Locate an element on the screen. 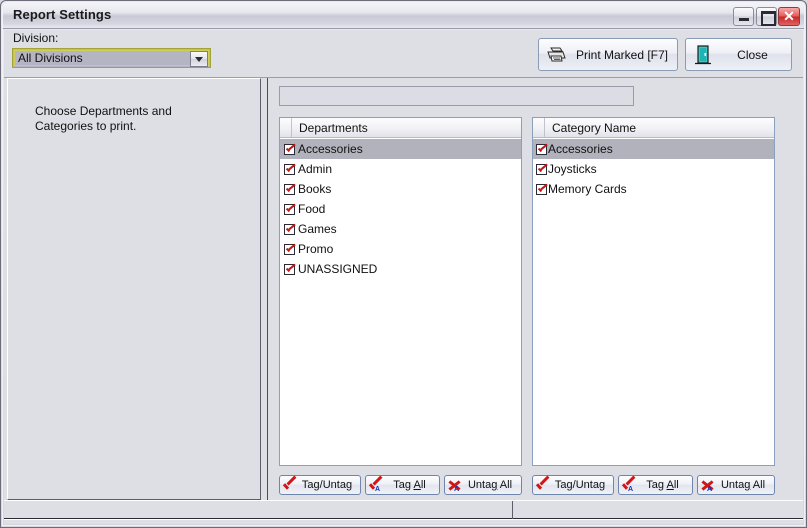 The width and height of the screenshot is (807, 528). list-item-label: Admin is located at coordinates (315, 169).